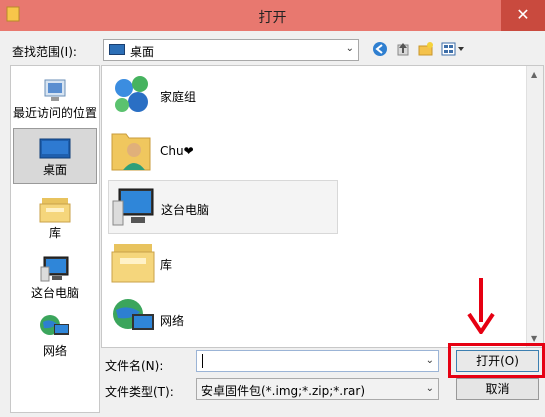 The height and width of the screenshot is (417, 545). I want to click on file-label: 库, so click(166, 265).